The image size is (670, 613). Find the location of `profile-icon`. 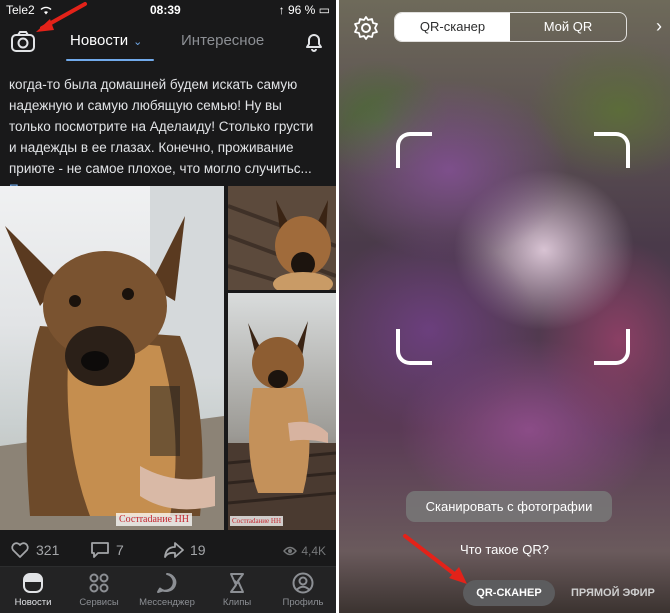

profile-icon is located at coordinates (303, 583).